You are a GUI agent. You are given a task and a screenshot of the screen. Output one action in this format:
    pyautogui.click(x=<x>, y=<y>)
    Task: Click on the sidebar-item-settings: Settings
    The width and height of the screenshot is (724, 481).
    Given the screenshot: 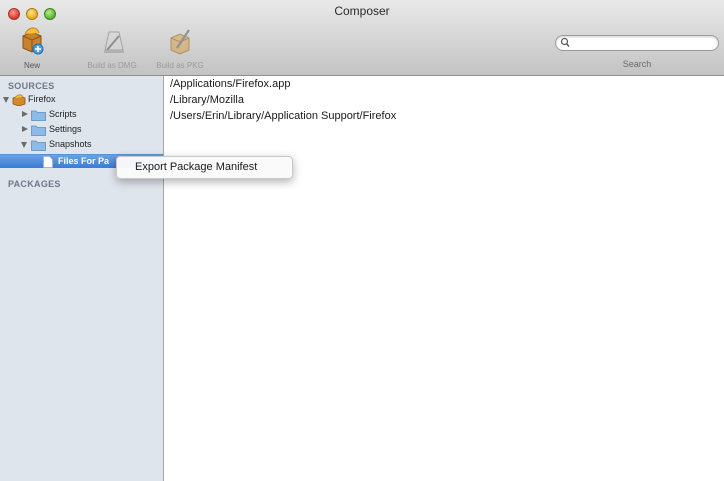 What is the action you would take?
    pyautogui.click(x=81, y=130)
    